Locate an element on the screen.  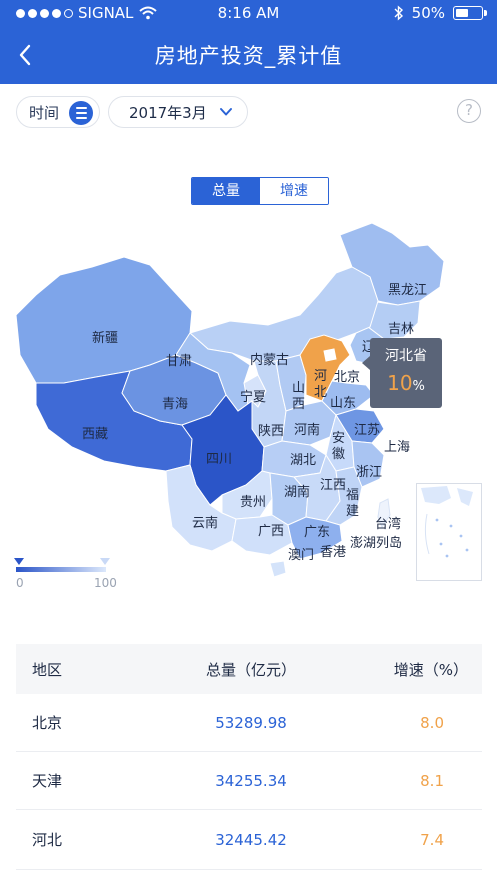
province-label-jiangxi: 江西 is located at coordinates (333, 485).